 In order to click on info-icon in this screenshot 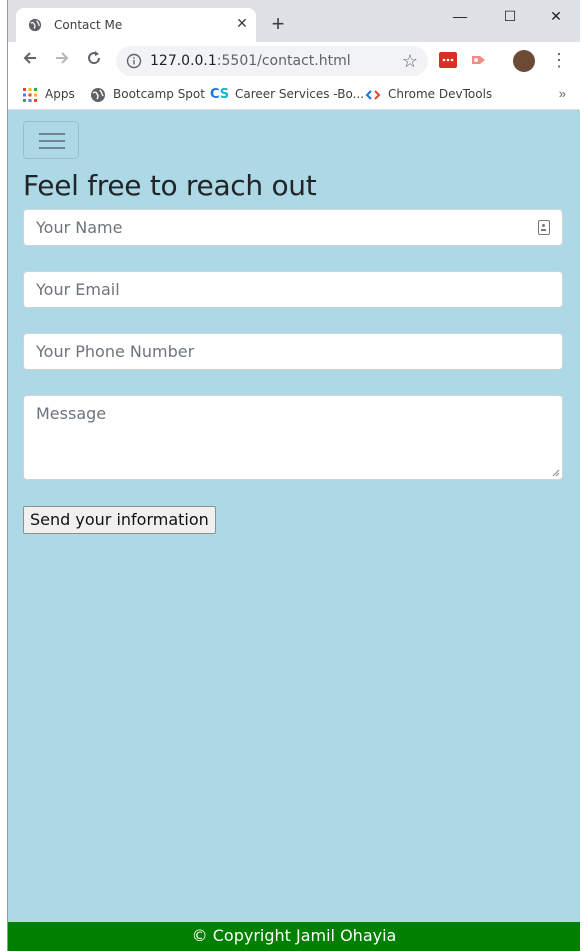, I will do `click(134, 61)`.